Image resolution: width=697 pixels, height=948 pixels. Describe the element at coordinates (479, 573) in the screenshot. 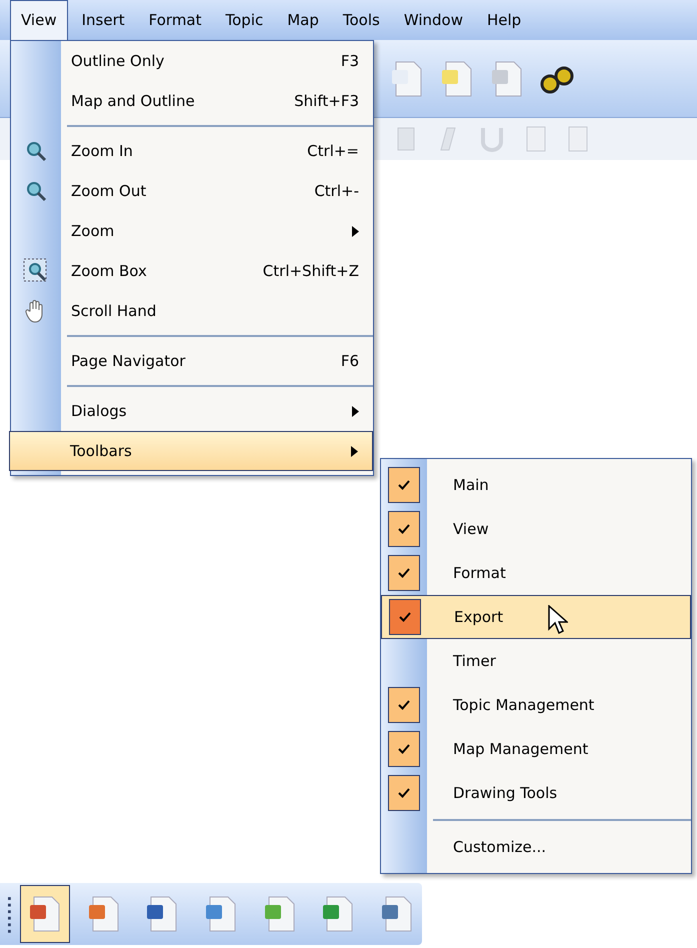

I see `menu-item-label: Format` at that location.